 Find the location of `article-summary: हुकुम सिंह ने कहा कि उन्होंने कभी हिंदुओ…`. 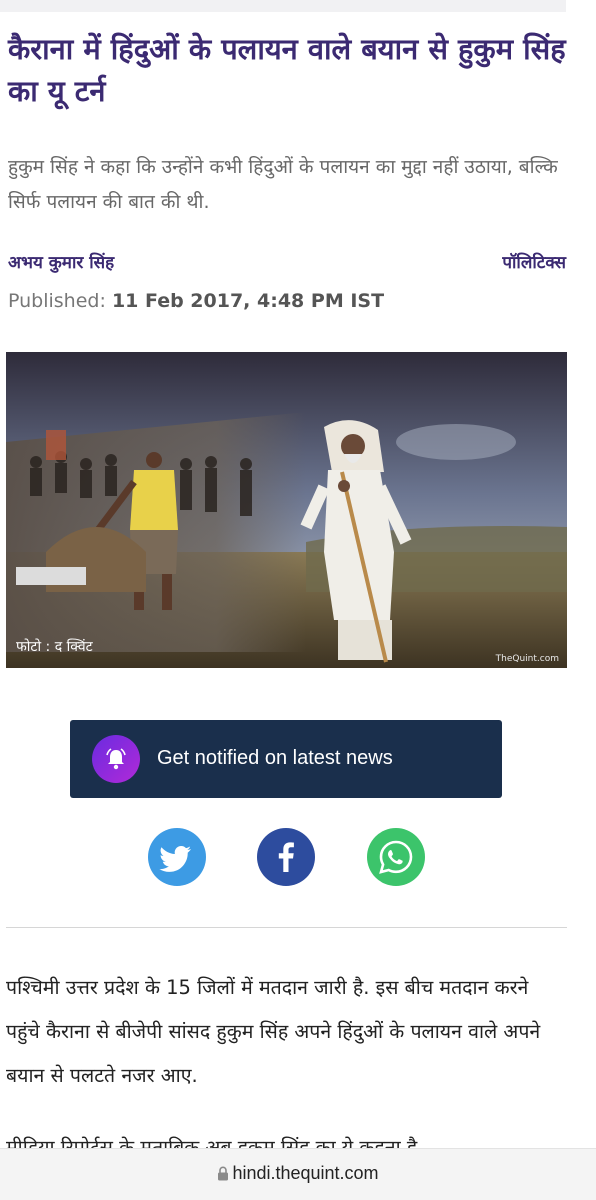

article-summary: हुकुम सिंह ने कहा कि उन्होंने कभी हिंदुओ… is located at coordinates (283, 184).